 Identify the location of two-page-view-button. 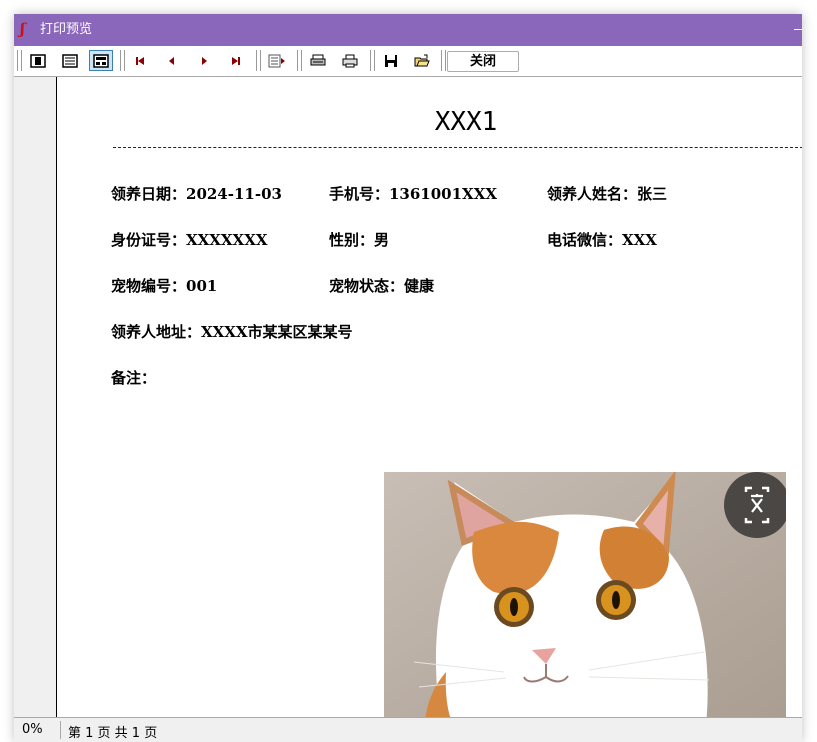
(70, 60).